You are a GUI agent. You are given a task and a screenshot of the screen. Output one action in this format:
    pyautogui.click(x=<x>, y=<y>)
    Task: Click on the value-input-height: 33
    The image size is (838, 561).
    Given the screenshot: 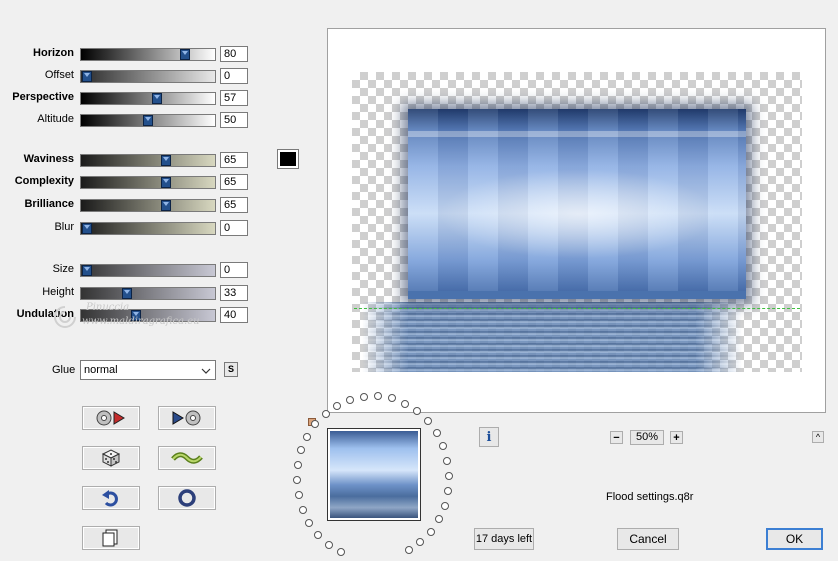 What is the action you would take?
    pyautogui.click(x=234, y=293)
    